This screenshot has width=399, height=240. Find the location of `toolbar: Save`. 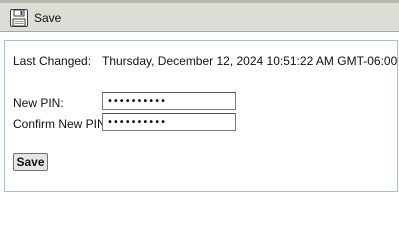

toolbar: Save is located at coordinates (199, 16).